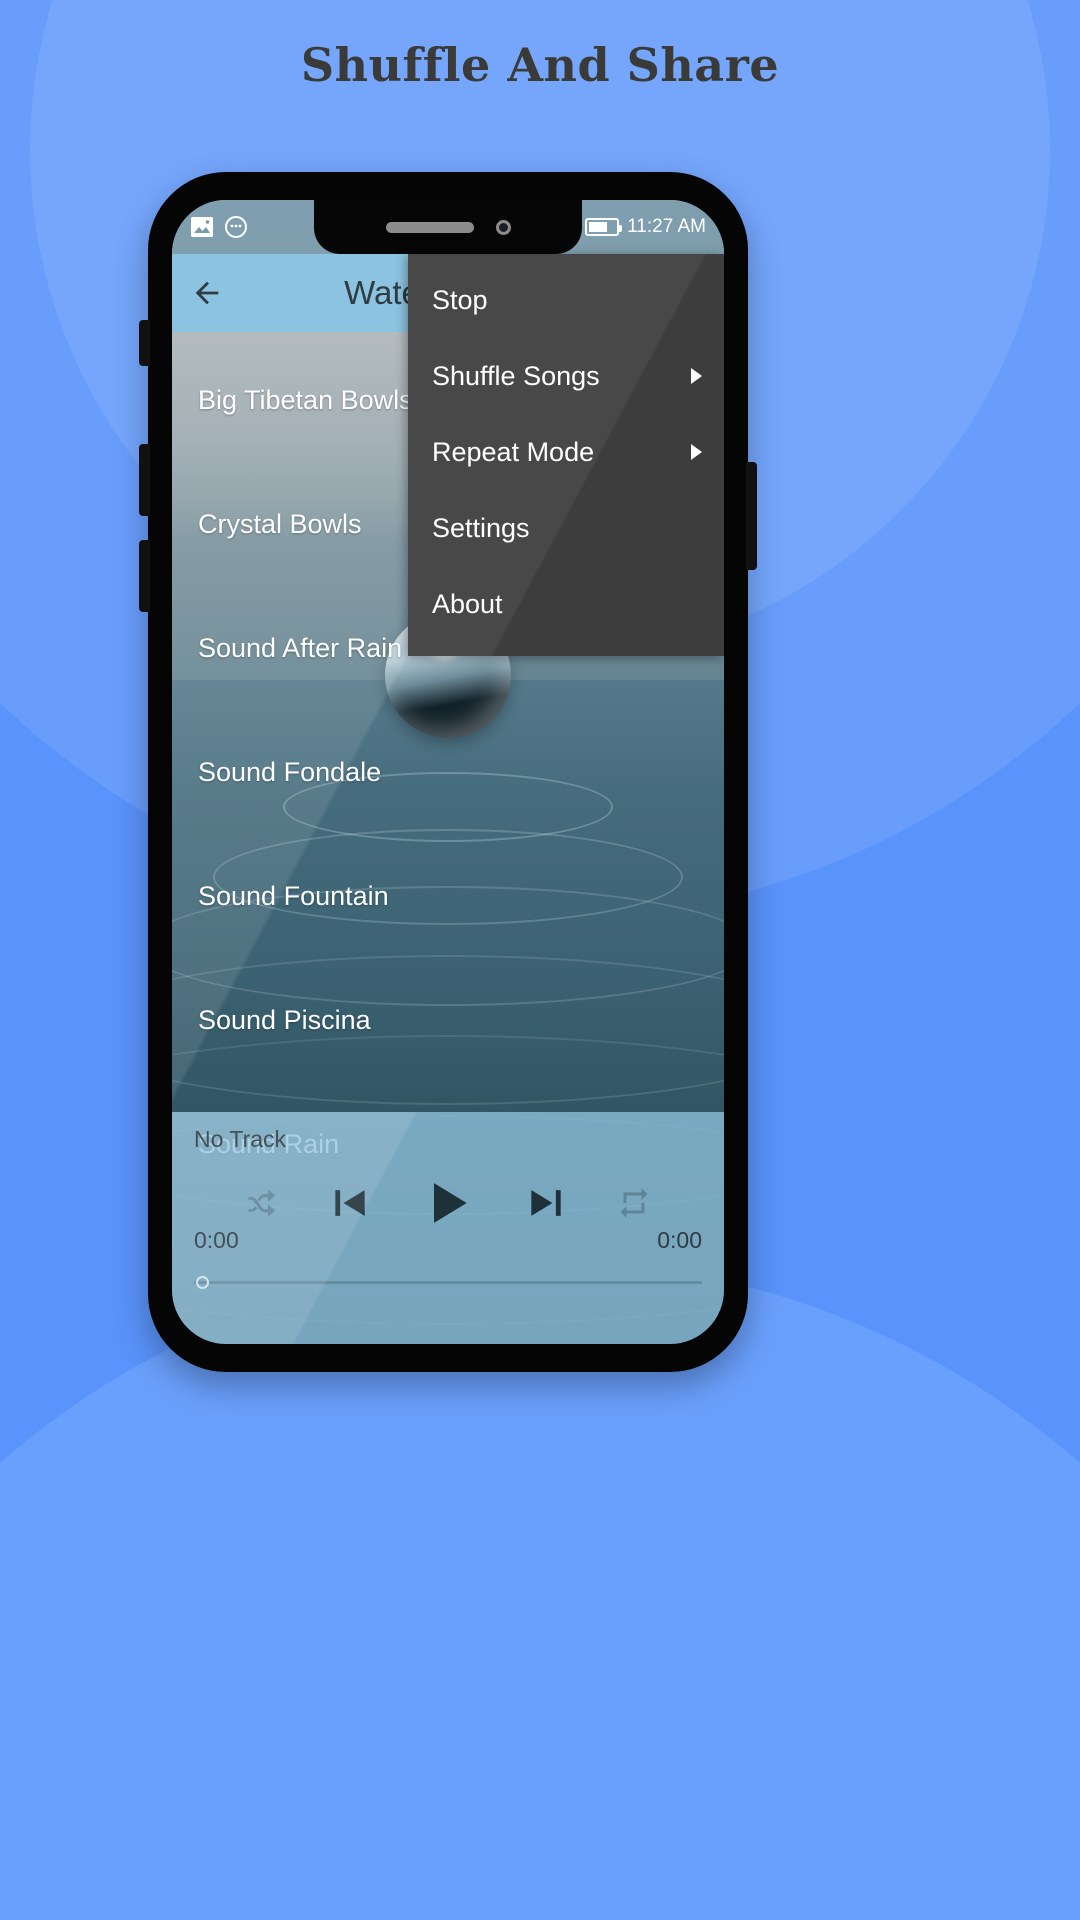 Image resolution: width=1080 pixels, height=1920 pixels. I want to click on phone-notch, so click(448, 227).